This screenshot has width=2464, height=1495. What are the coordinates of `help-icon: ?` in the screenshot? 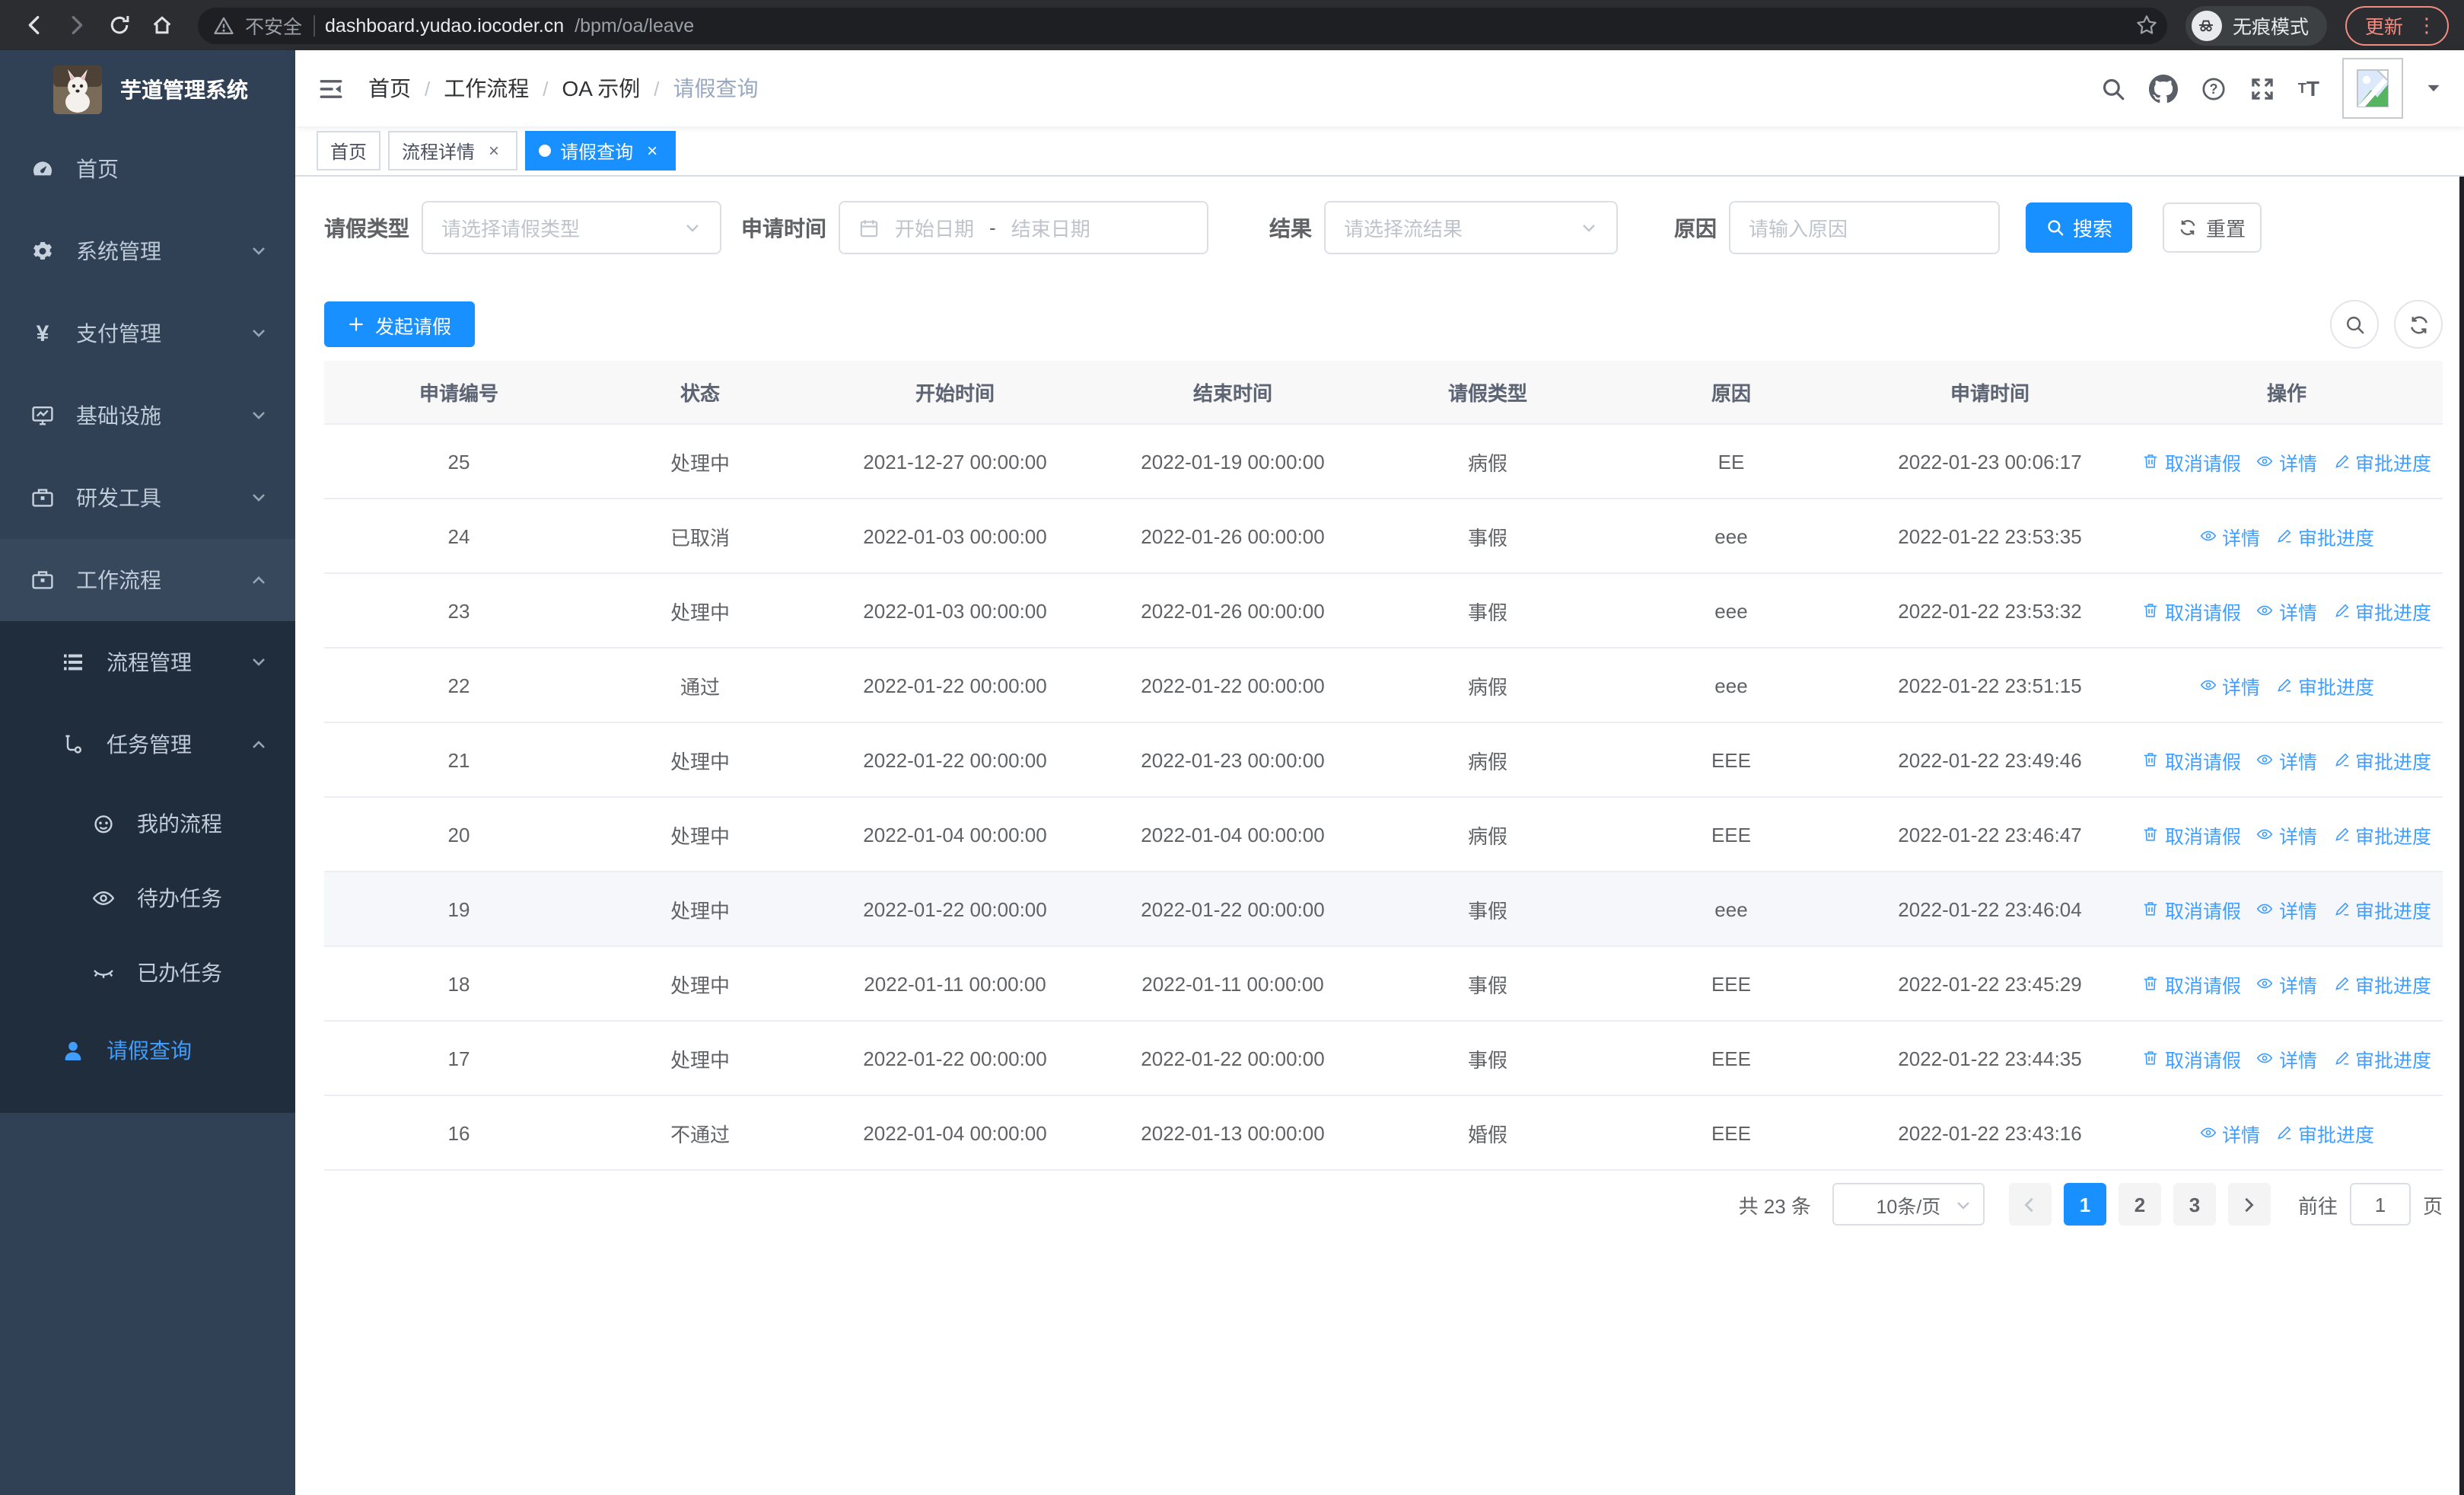 It's located at (2214, 88).